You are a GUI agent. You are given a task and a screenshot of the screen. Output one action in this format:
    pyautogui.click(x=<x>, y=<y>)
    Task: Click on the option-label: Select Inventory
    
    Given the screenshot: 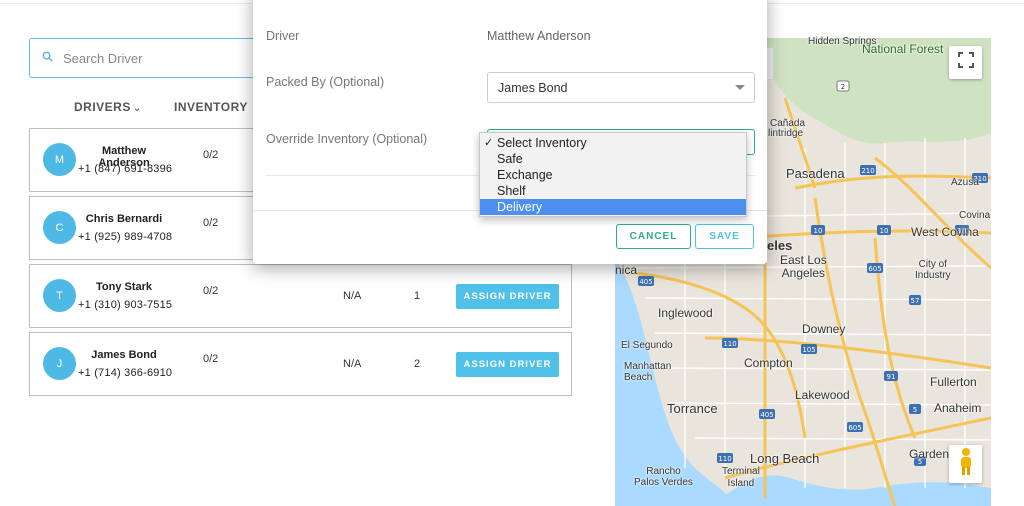 What is the action you would take?
    pyautogui.click(x=542, y=143)
    